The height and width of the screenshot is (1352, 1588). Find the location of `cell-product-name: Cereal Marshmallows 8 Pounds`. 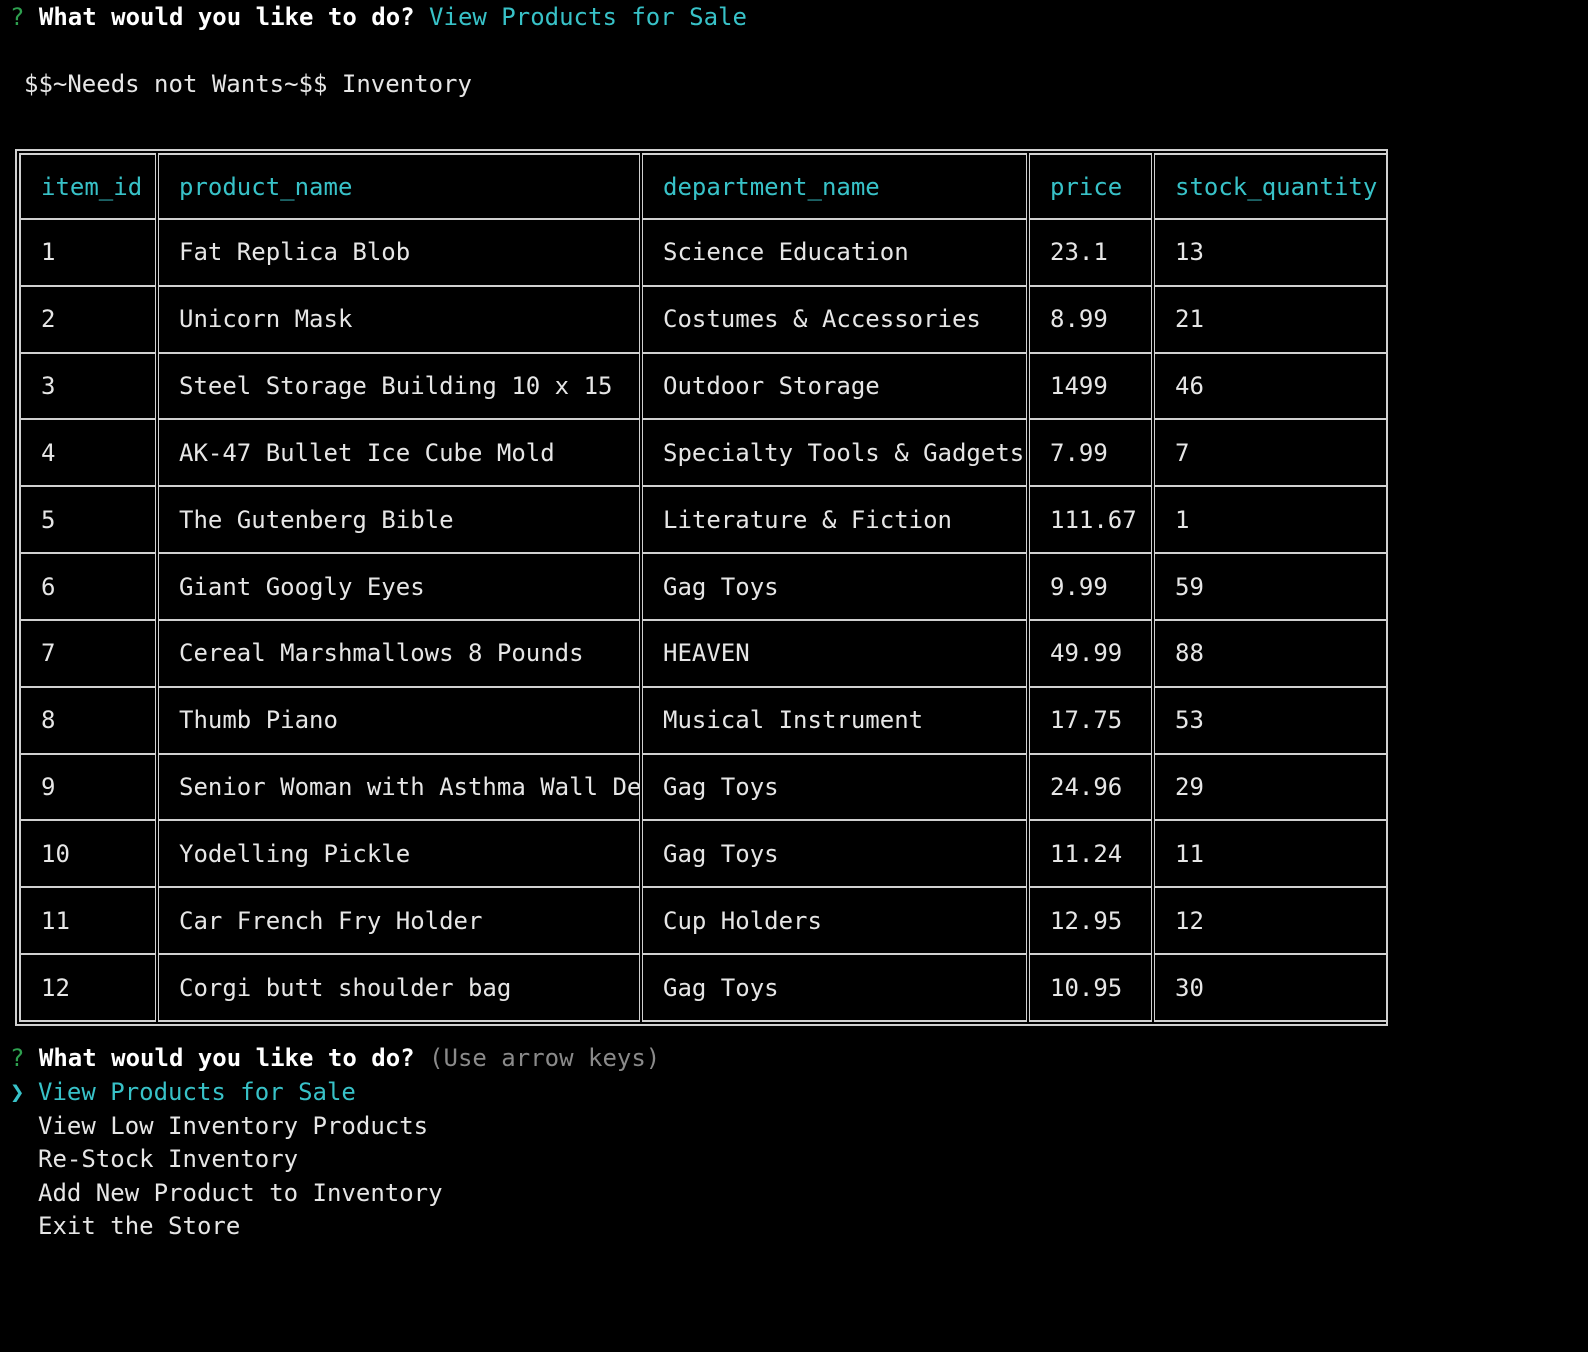

cell-product-name: Cereal Marshmallows 8 Pounds is located at coordinates (398, 653).